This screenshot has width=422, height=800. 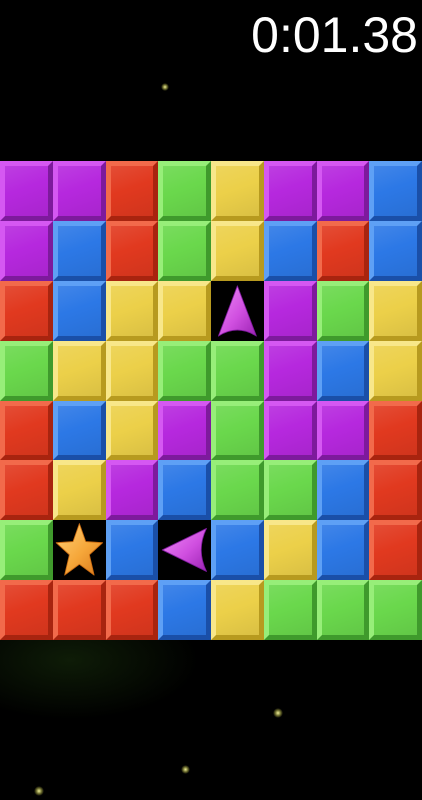 I want to click on piece-cell-star, so click(x=79, y=550).